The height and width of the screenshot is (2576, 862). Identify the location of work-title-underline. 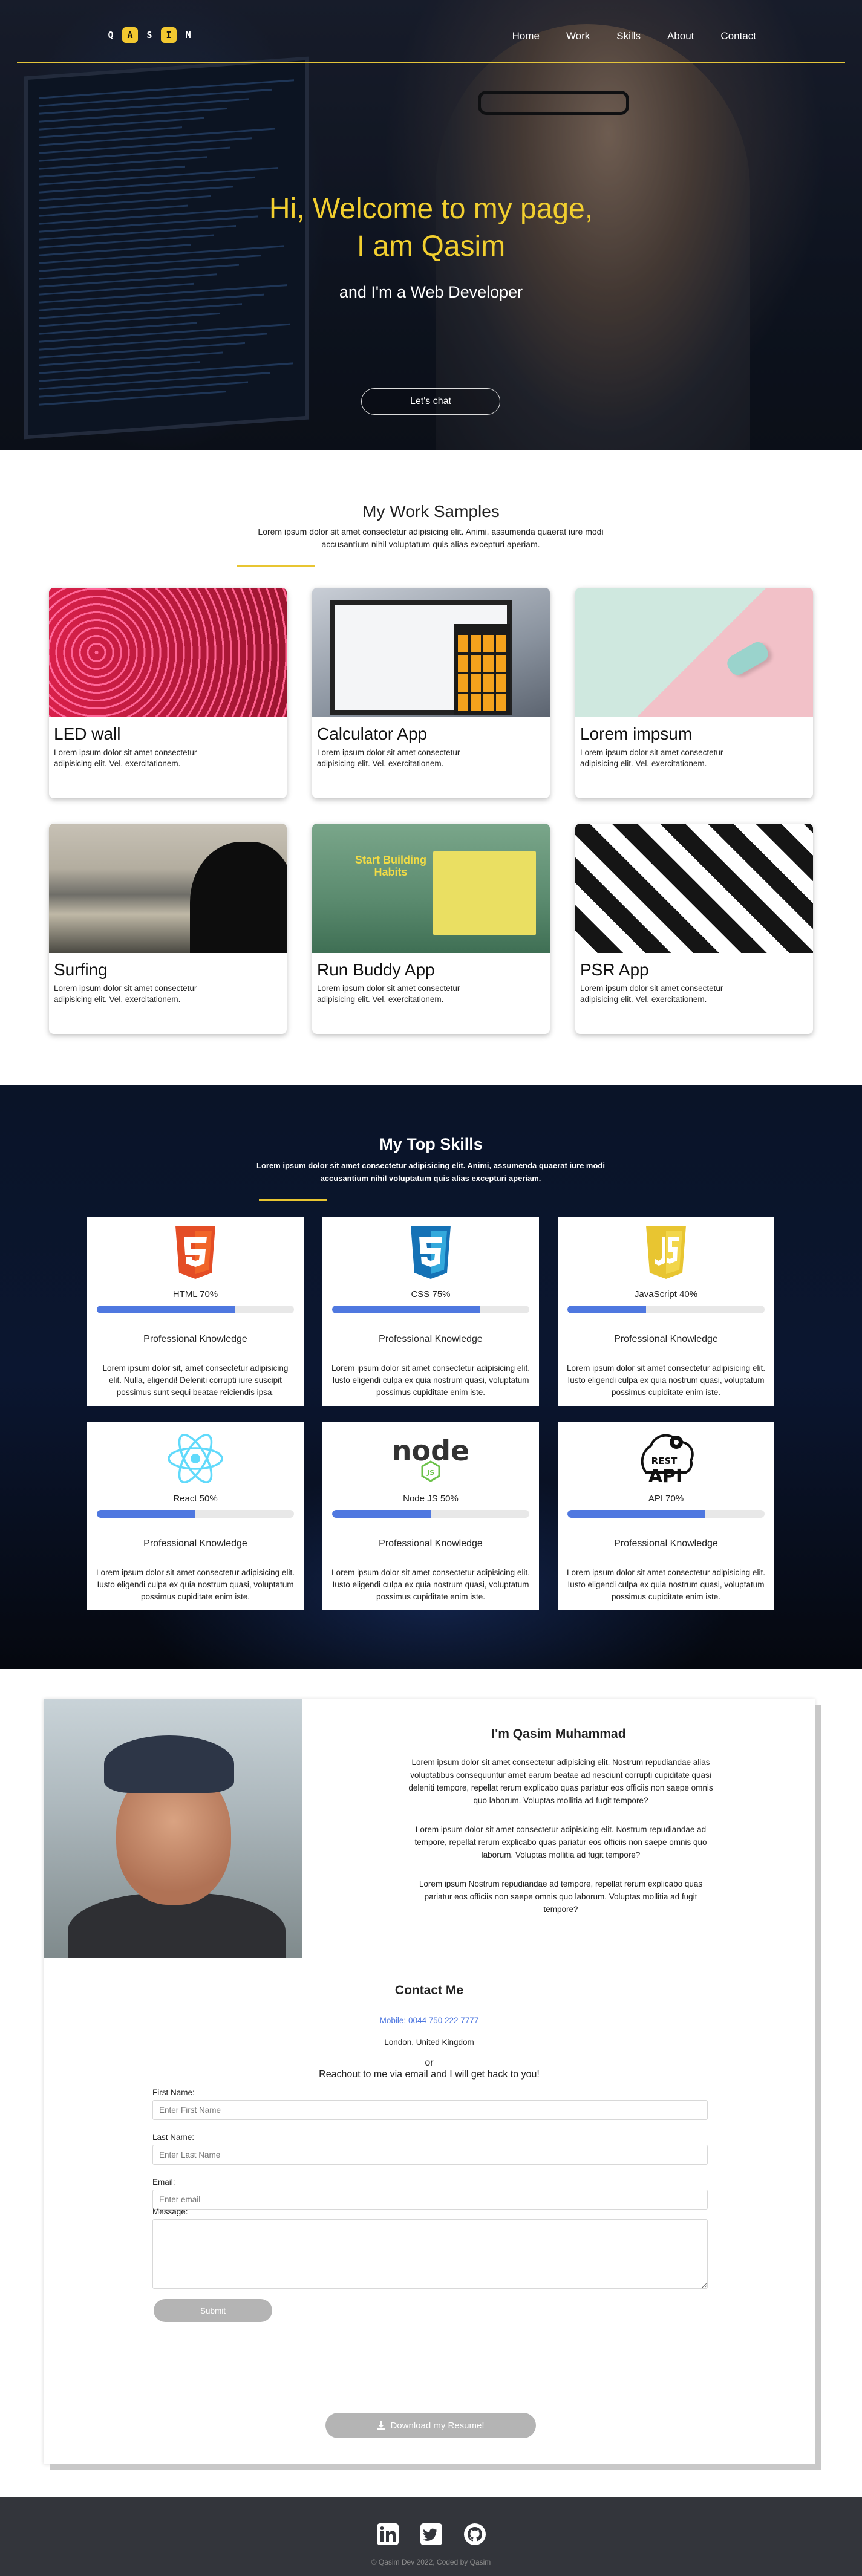
(276, 566).